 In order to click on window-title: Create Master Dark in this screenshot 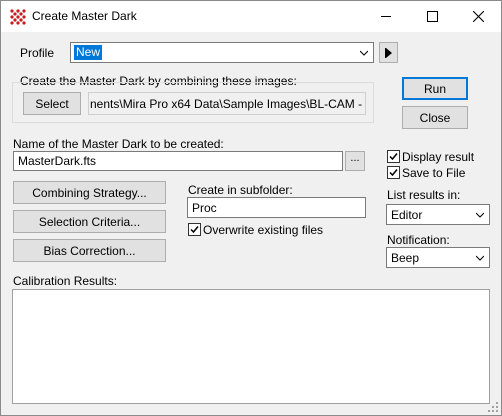, I will do `click(84, 16)`.